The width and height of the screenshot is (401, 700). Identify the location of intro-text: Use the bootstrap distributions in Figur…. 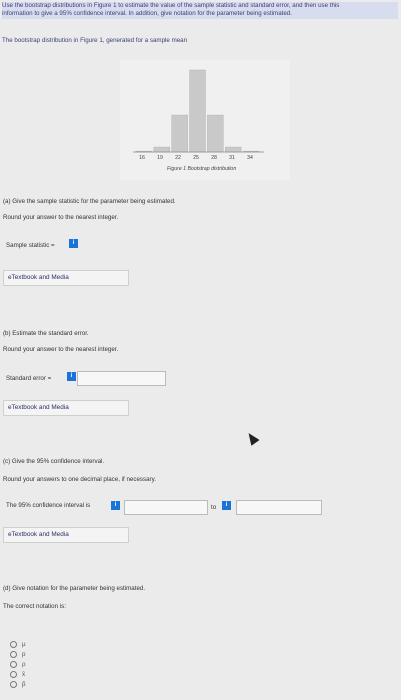
(200, 10).